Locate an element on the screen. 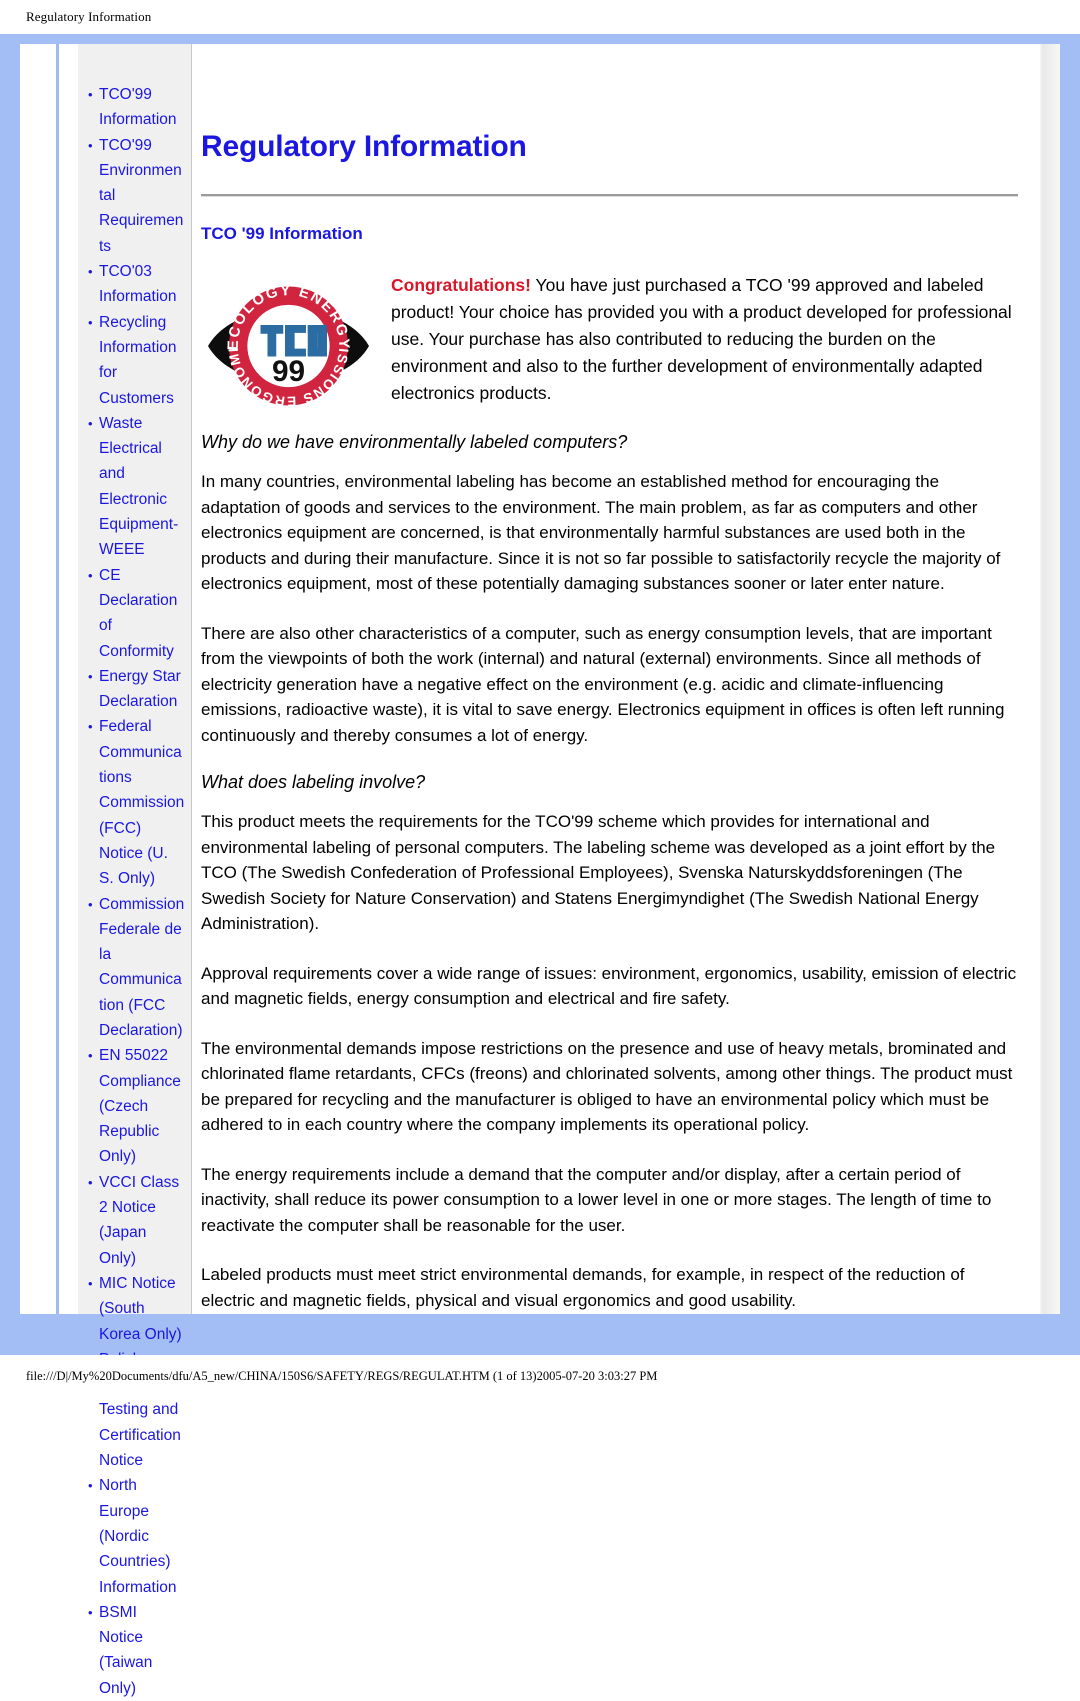  browser-page-header: Regulatory Information is located at coordinates (540, 17).